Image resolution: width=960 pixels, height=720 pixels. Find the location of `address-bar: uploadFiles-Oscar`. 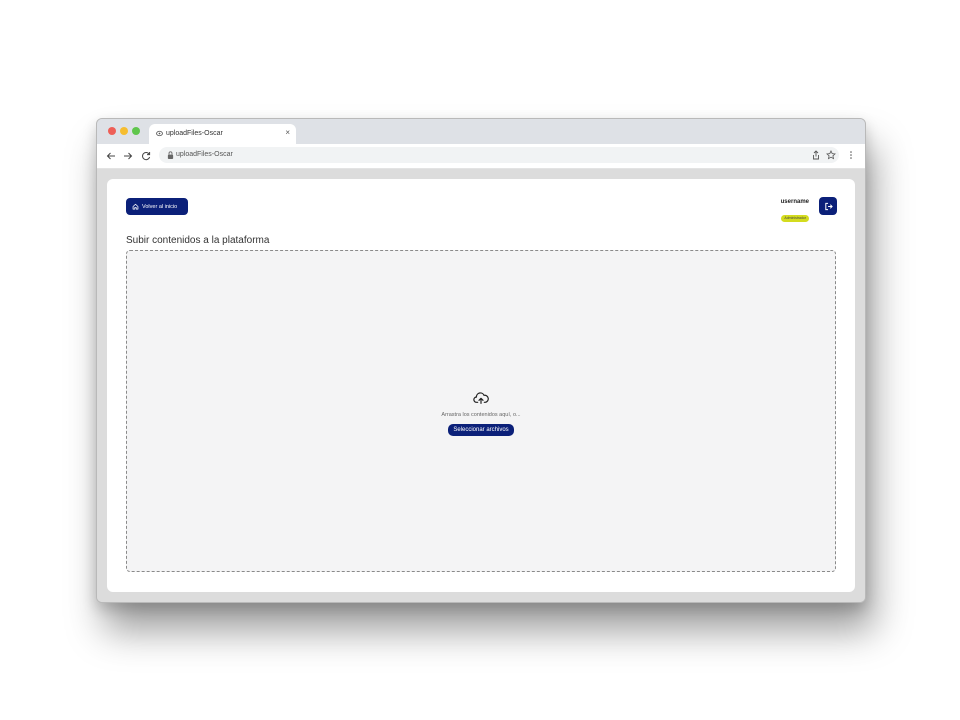

address-bar: uploadFiles-Oscar is located at coordinates (499, 155).